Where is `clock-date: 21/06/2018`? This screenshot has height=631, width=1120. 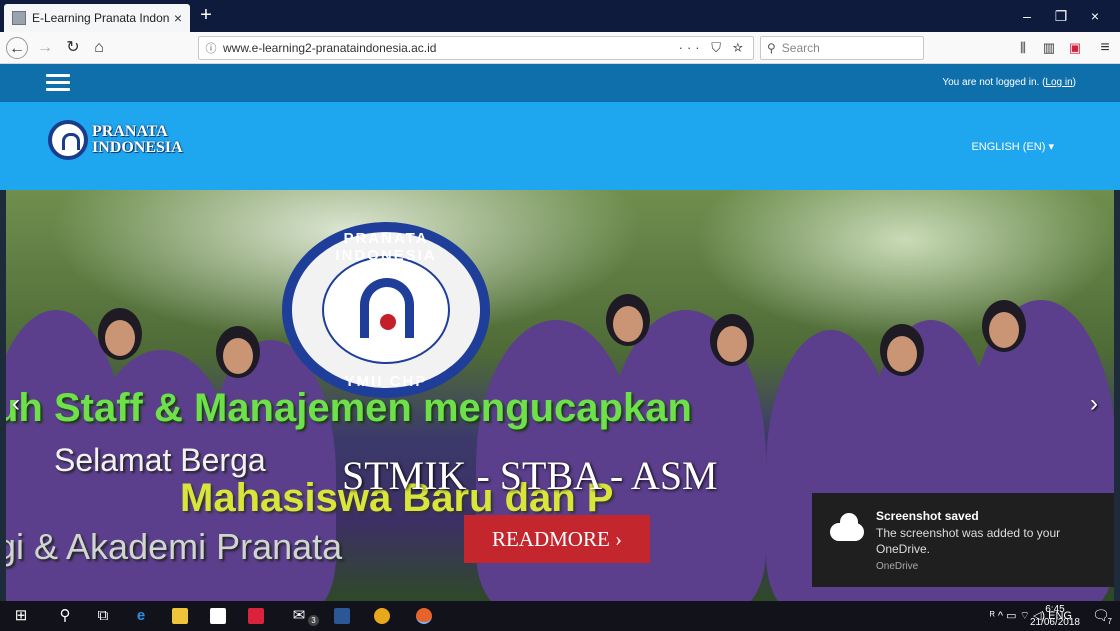 clock-date: 21/06/2018 is located at coordinates (1054, 622).